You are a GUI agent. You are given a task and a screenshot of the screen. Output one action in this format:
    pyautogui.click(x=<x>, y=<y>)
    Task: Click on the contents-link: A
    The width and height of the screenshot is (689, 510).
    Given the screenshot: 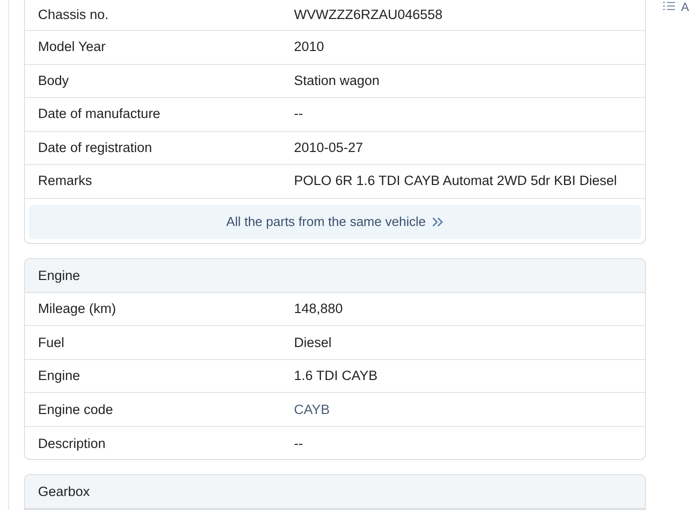 What is the action you would take?
    pyautogui.click(x=684, y=7)
    